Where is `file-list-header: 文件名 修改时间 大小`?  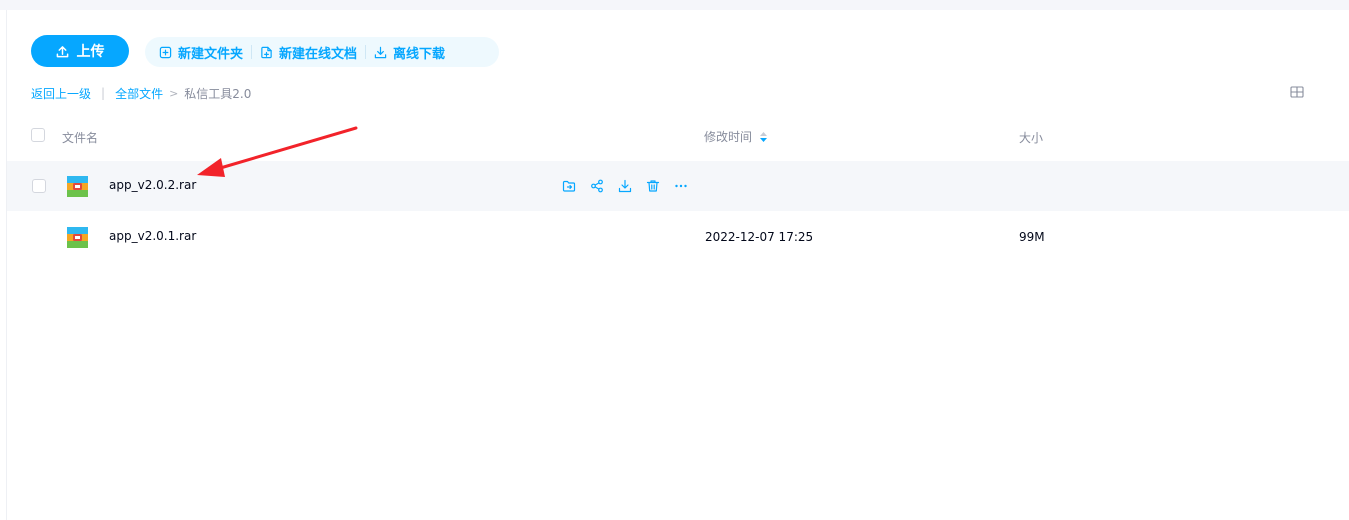
file-list-header: 文件名 修改时间 大小 is located at coordinates (674, 136).